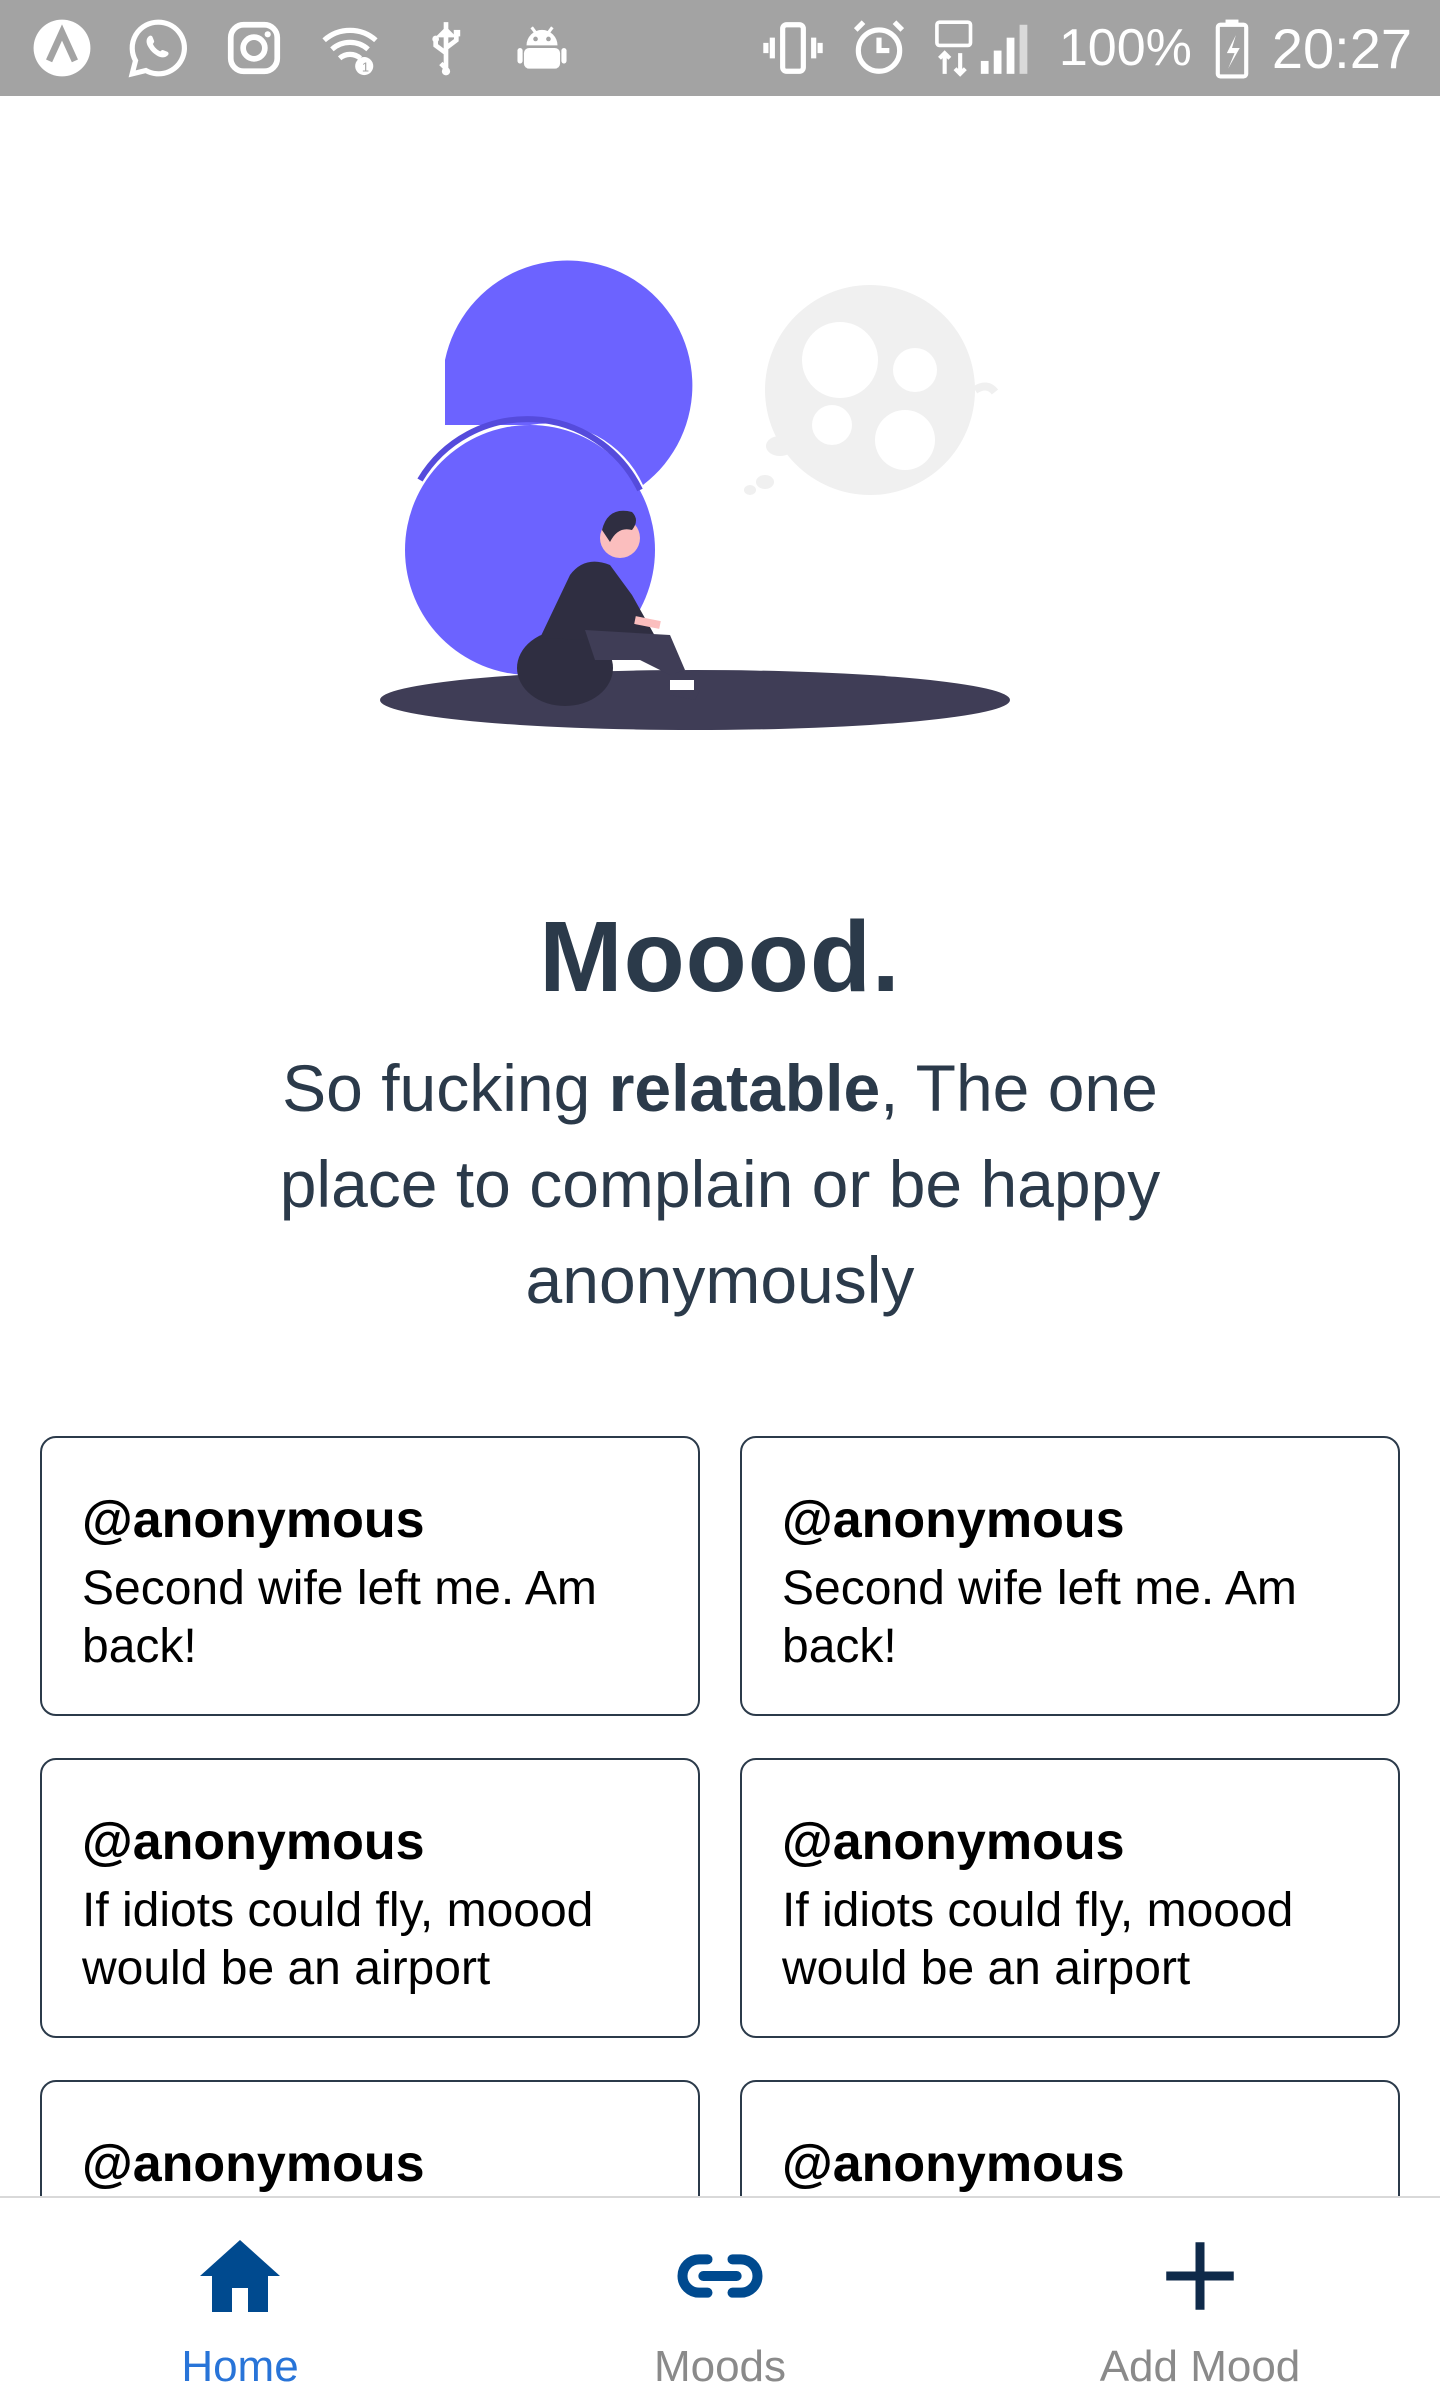 Image resolution: width=1440 pixels, height=2394 pixels. I want to click on instagram-icon, so click(254, 48).